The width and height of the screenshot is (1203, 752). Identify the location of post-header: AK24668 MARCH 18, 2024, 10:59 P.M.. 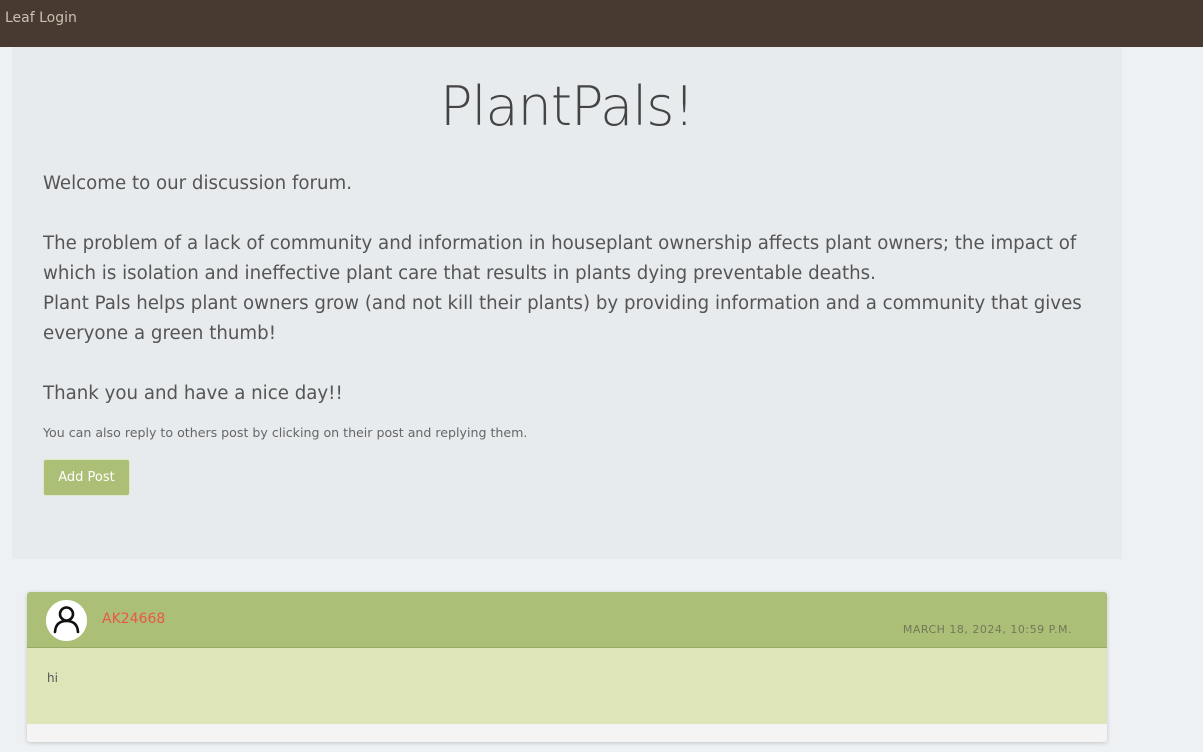
(567, 620).